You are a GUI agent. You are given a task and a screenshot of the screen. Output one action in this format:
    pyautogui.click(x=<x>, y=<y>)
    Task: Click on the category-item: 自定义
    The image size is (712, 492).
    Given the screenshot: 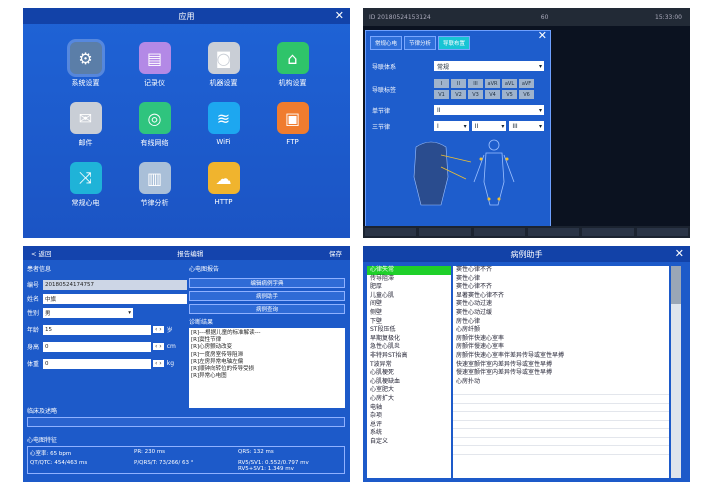 What is the action you would take?
    pyautogui.click(x=409, y=442)
    